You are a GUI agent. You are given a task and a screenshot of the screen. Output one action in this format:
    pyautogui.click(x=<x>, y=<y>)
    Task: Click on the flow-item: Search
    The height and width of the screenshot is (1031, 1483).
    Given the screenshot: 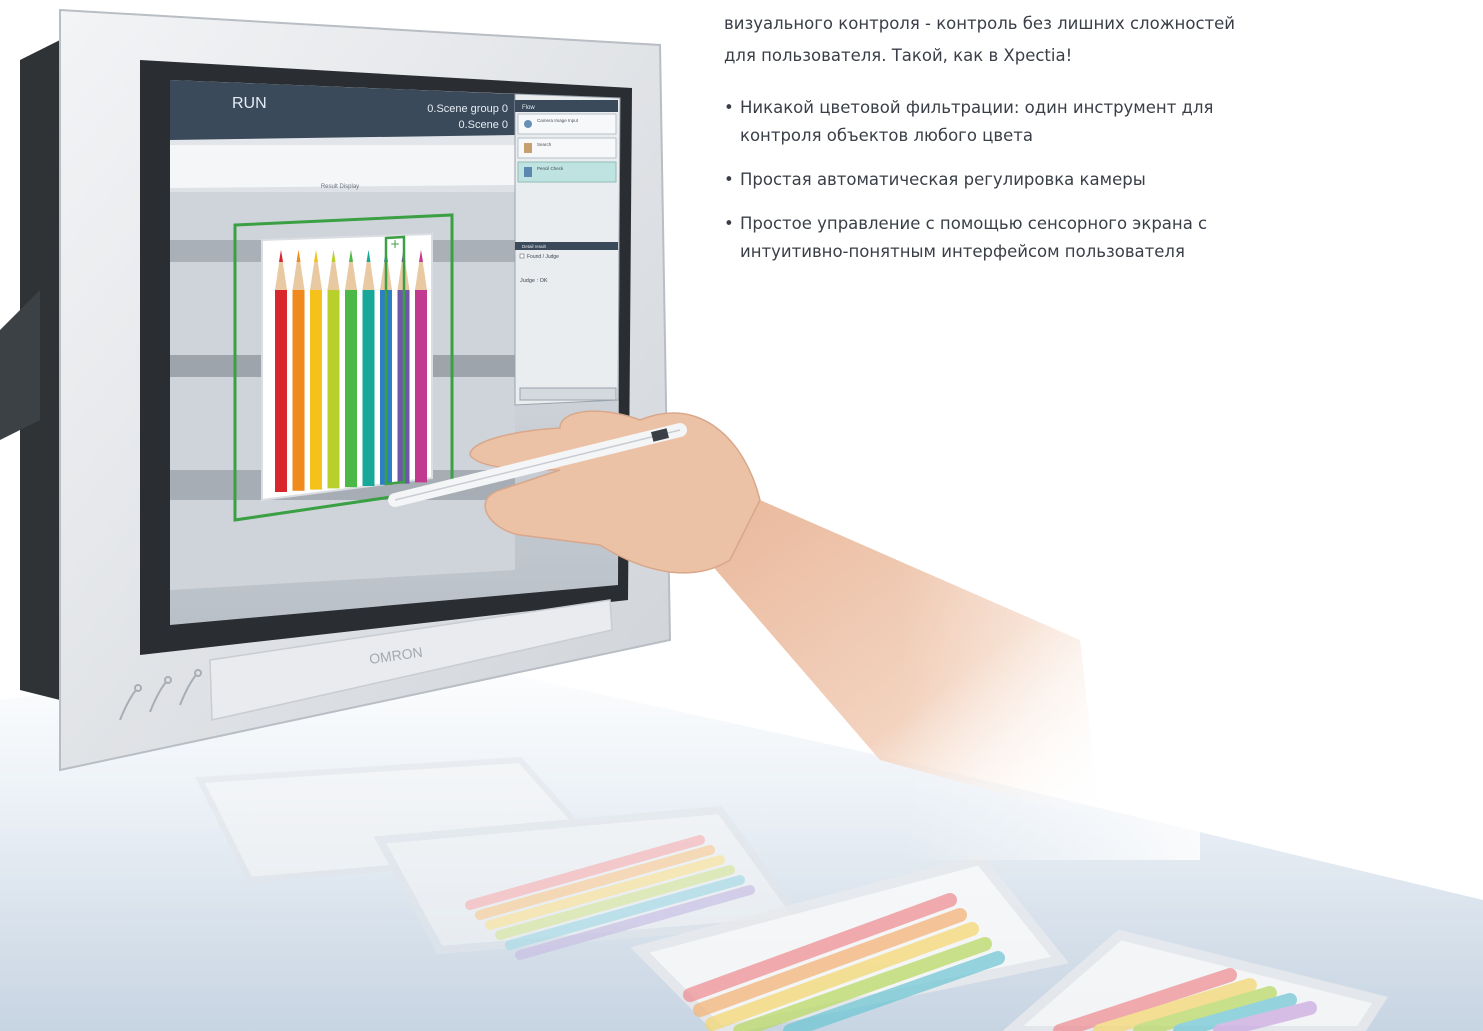 What is the action you would take?
    pyautogui.click(x=567, y=148)
    